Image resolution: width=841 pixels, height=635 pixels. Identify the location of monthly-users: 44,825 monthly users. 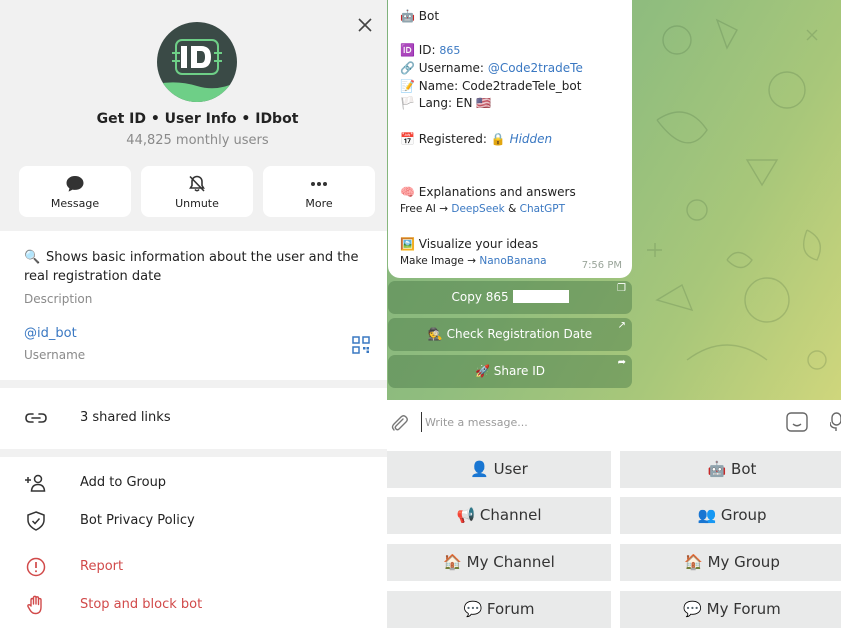
(197, 140).